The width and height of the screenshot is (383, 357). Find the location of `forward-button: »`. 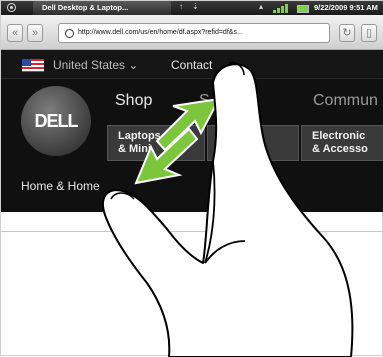

forward-button: » is located at coordinates (35, 33).